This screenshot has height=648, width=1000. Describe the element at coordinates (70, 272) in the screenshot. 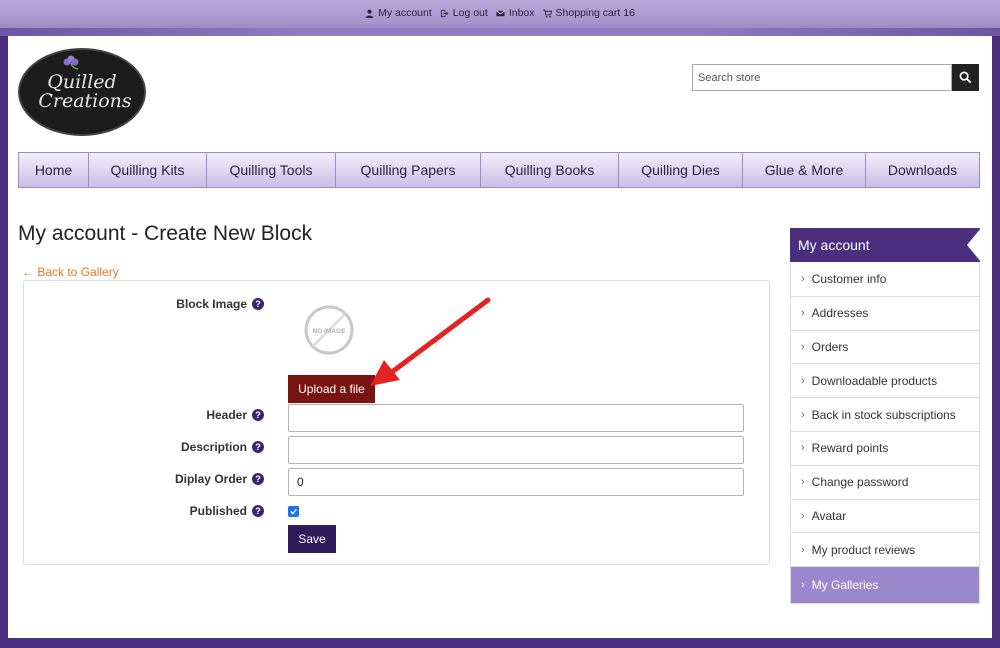

I see `back-to-gallery-link: ← Back to Gallery` at that location.